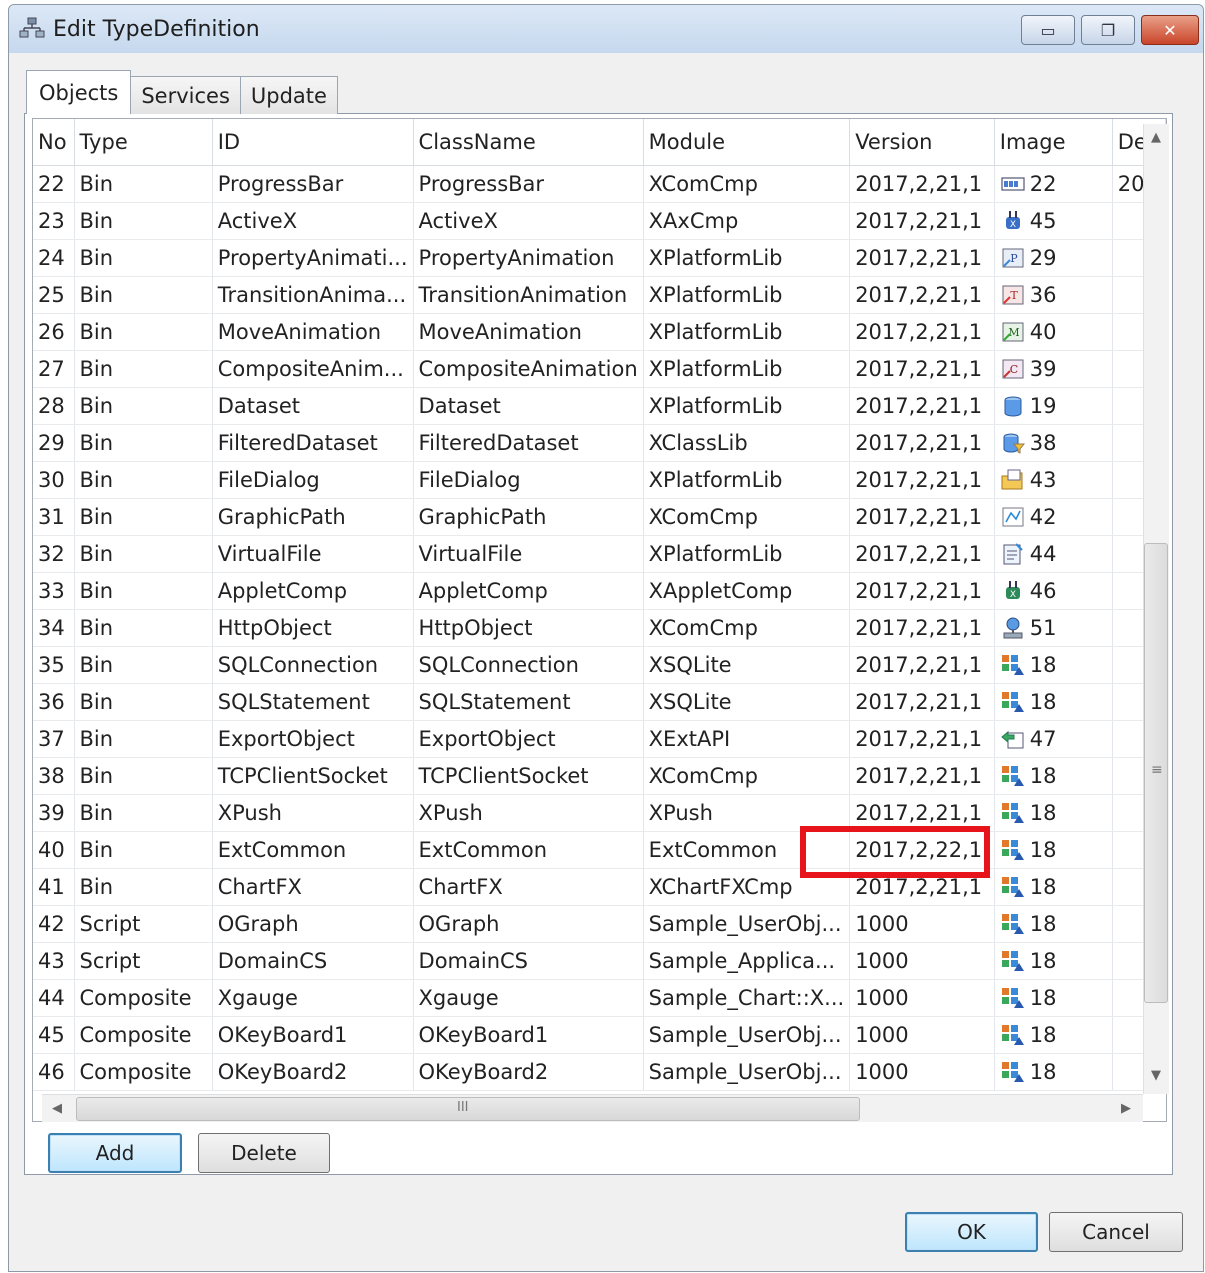  I want to click on cell-version: 1000, so click(922, 961).